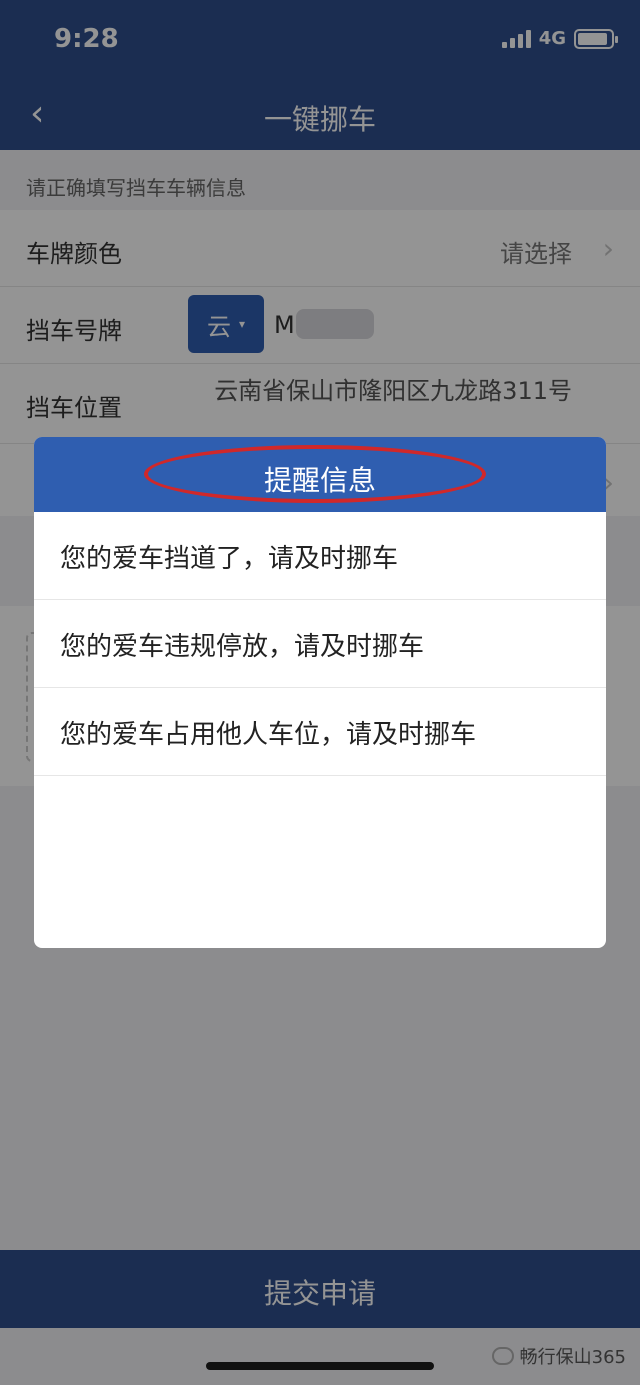  I want to click on reminder-option: 您的爱车挡道了，请及时挪车, so click(320, 556).